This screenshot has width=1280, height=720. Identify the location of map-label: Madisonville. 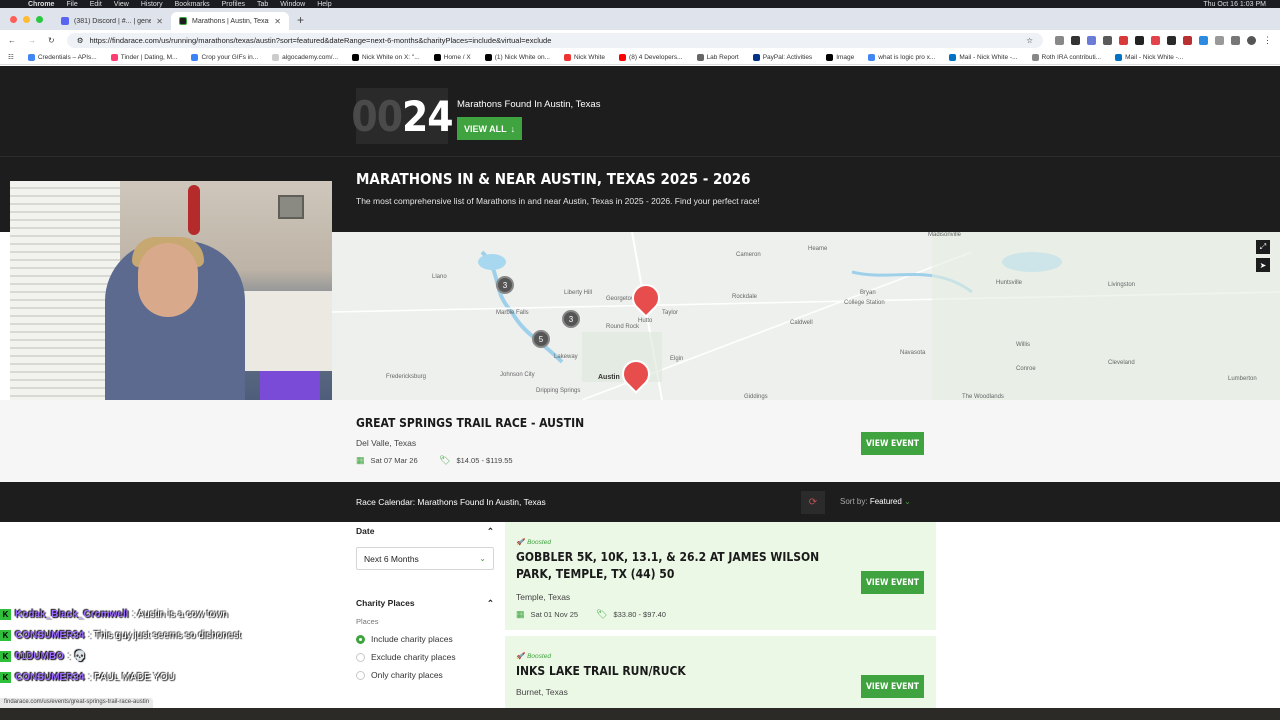
(945, 235).